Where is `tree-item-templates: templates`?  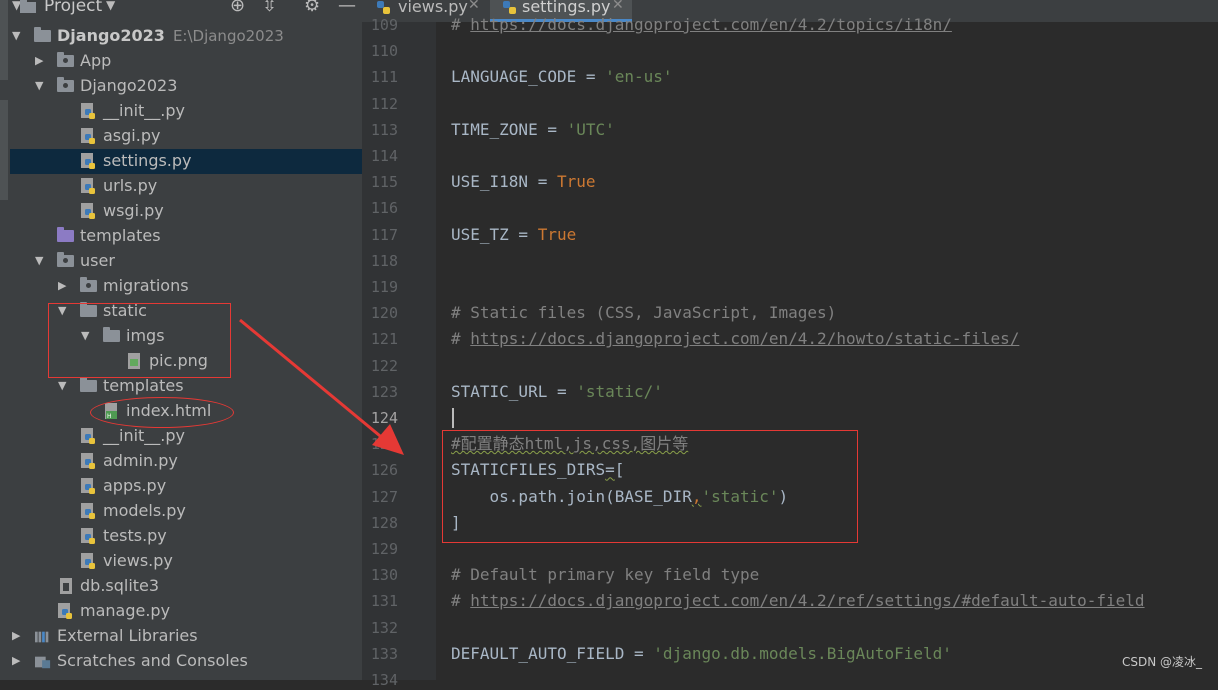
tree-item-templates: templates is located at coordinates (186, 236).